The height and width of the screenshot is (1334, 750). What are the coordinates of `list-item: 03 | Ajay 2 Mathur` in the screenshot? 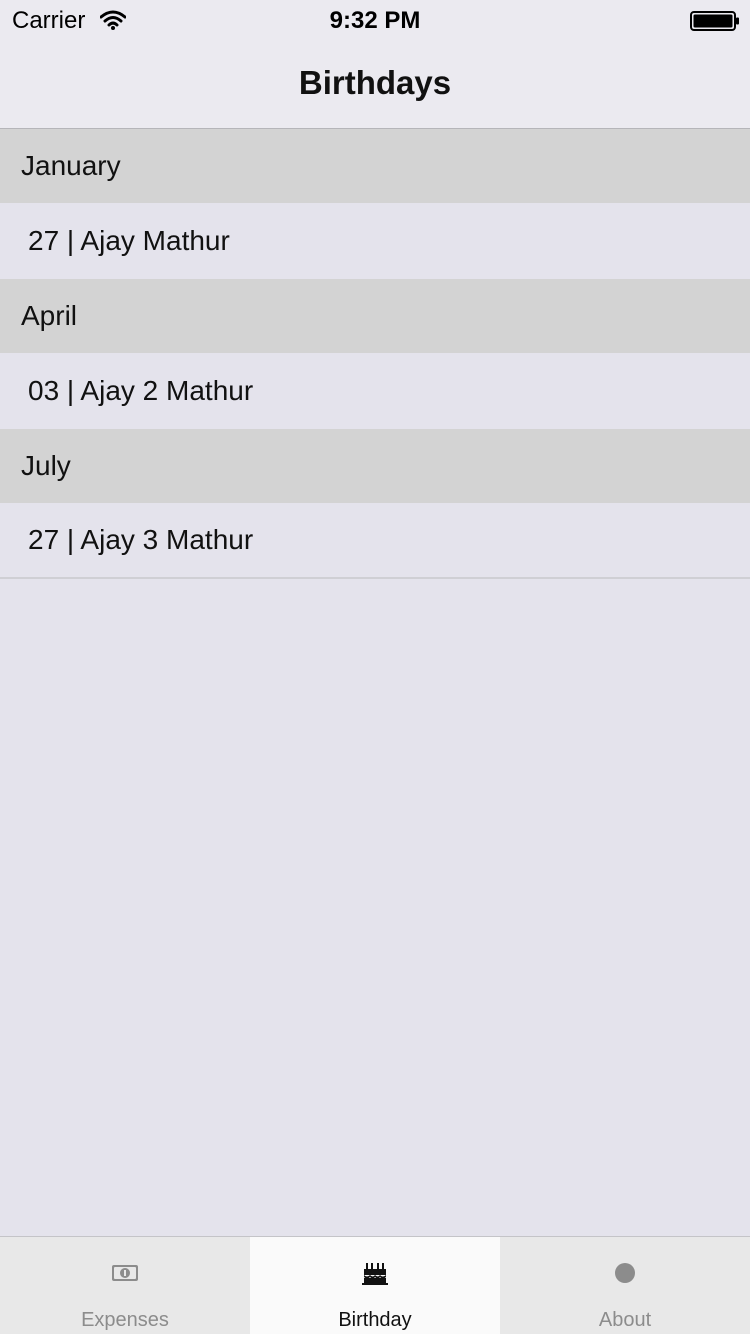 It's located at (375, 391).